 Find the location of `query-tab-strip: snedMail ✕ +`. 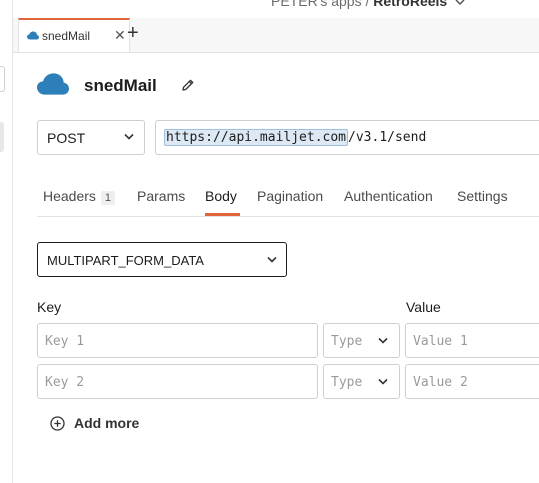

query-tab-strip: snedMail ✕ + is located at coordinates (276, 35).